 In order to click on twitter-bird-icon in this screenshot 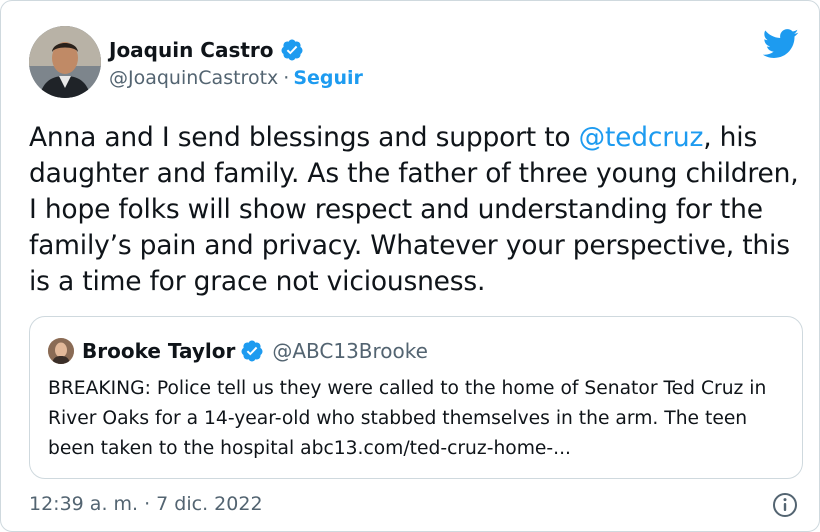, I will do `click(781, 44)`.